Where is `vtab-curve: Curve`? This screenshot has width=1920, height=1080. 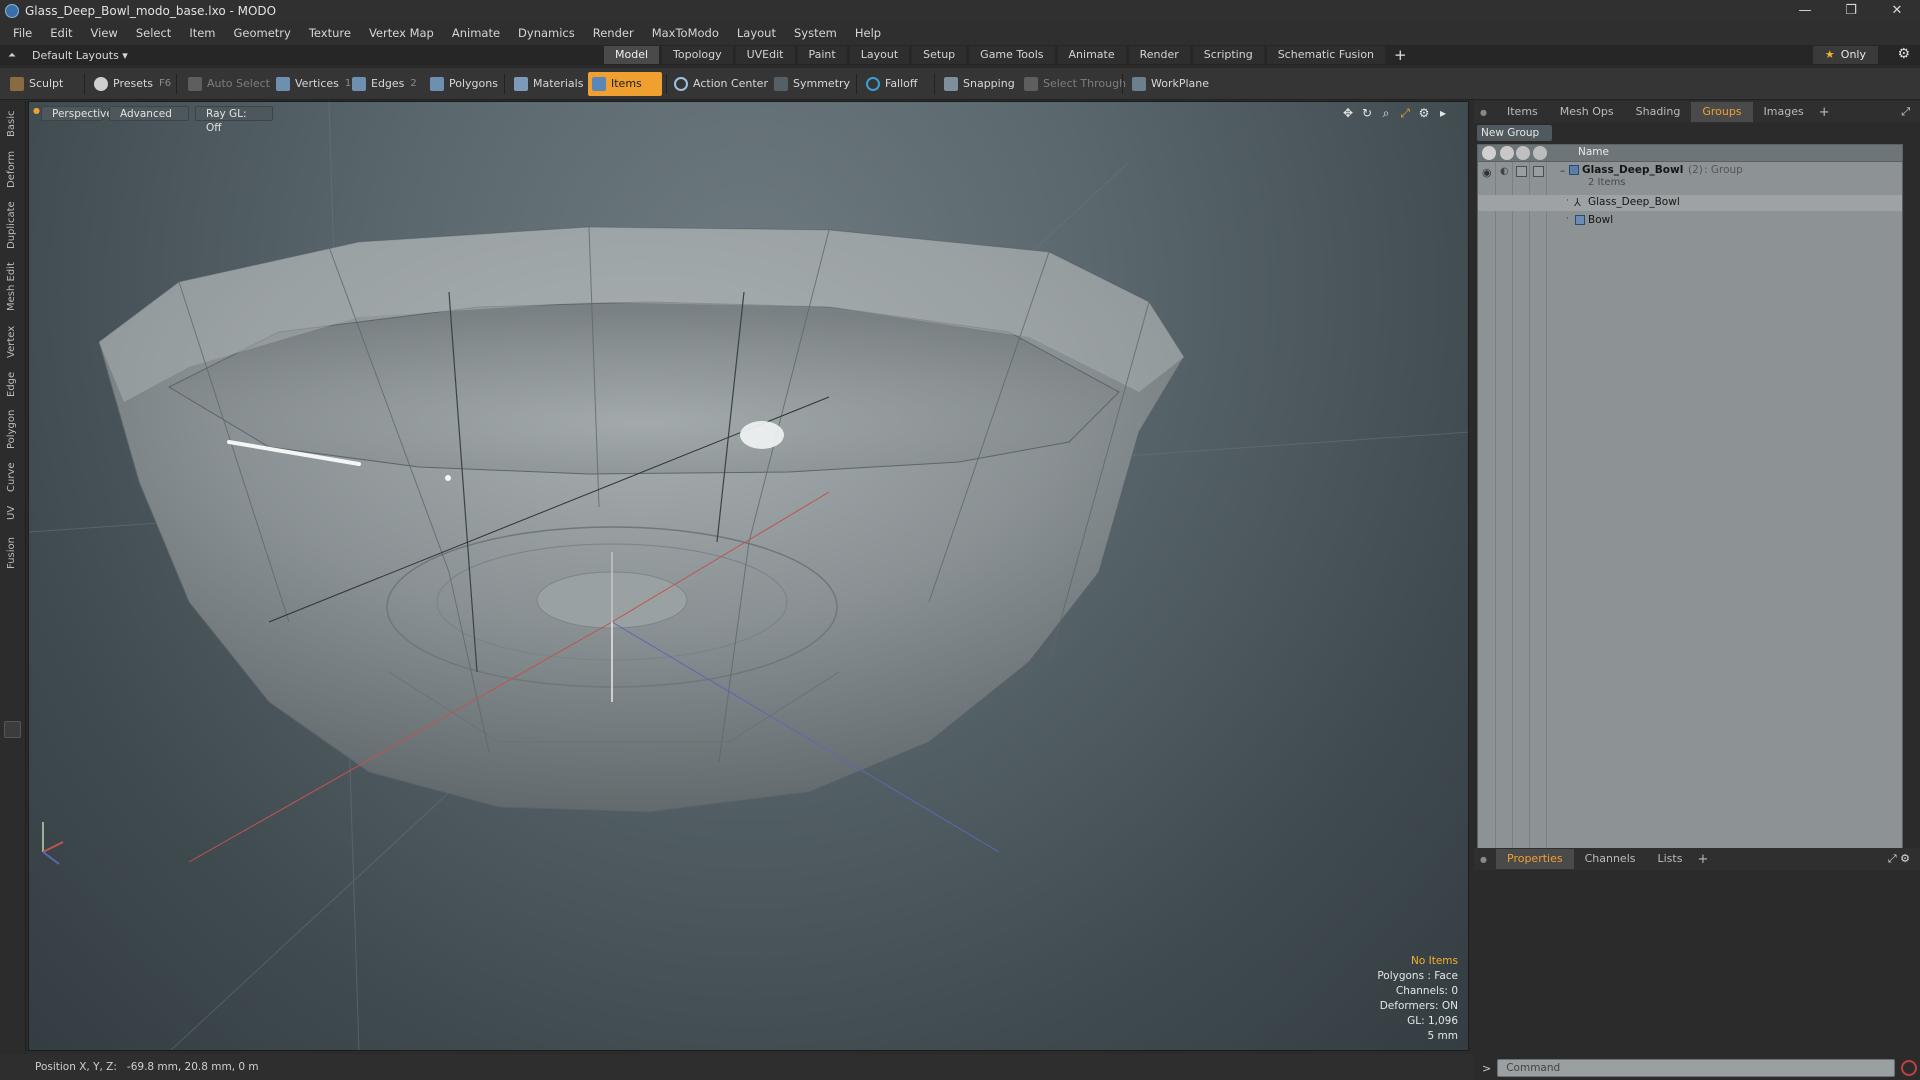
vtab-curve: Curve is located at coordinates (12, 477).